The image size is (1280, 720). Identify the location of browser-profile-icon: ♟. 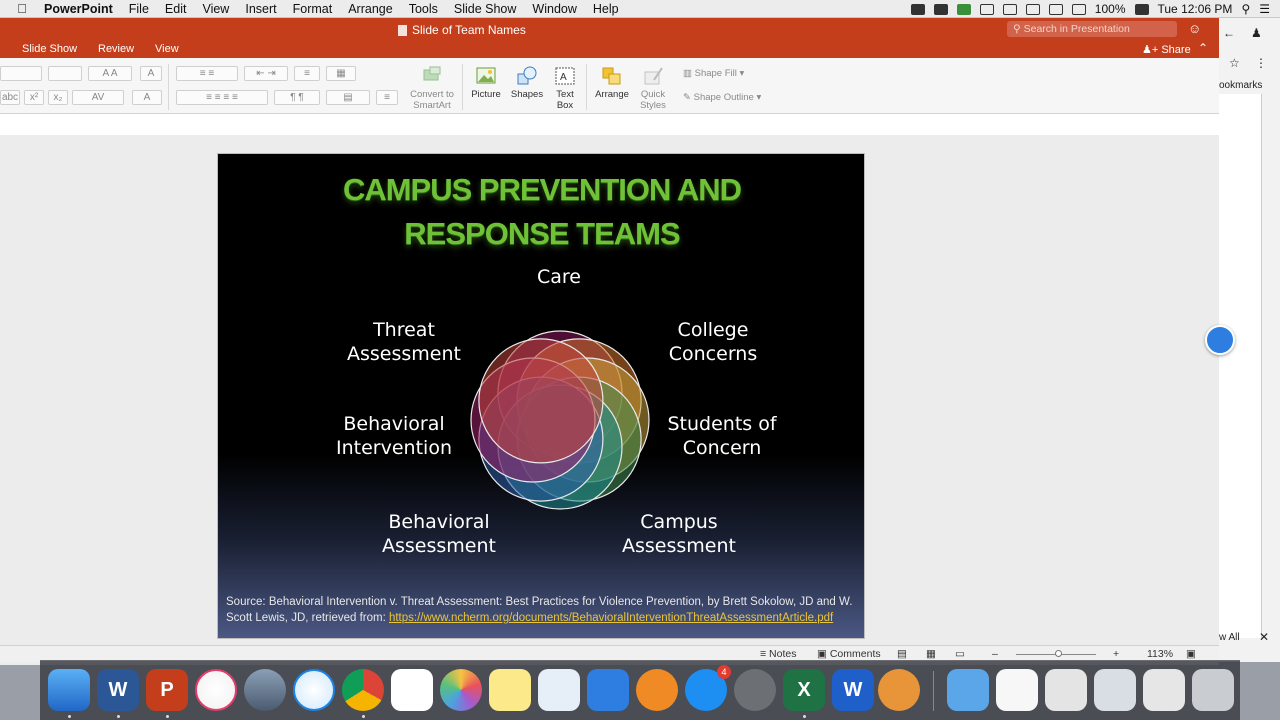
(1256, 33).